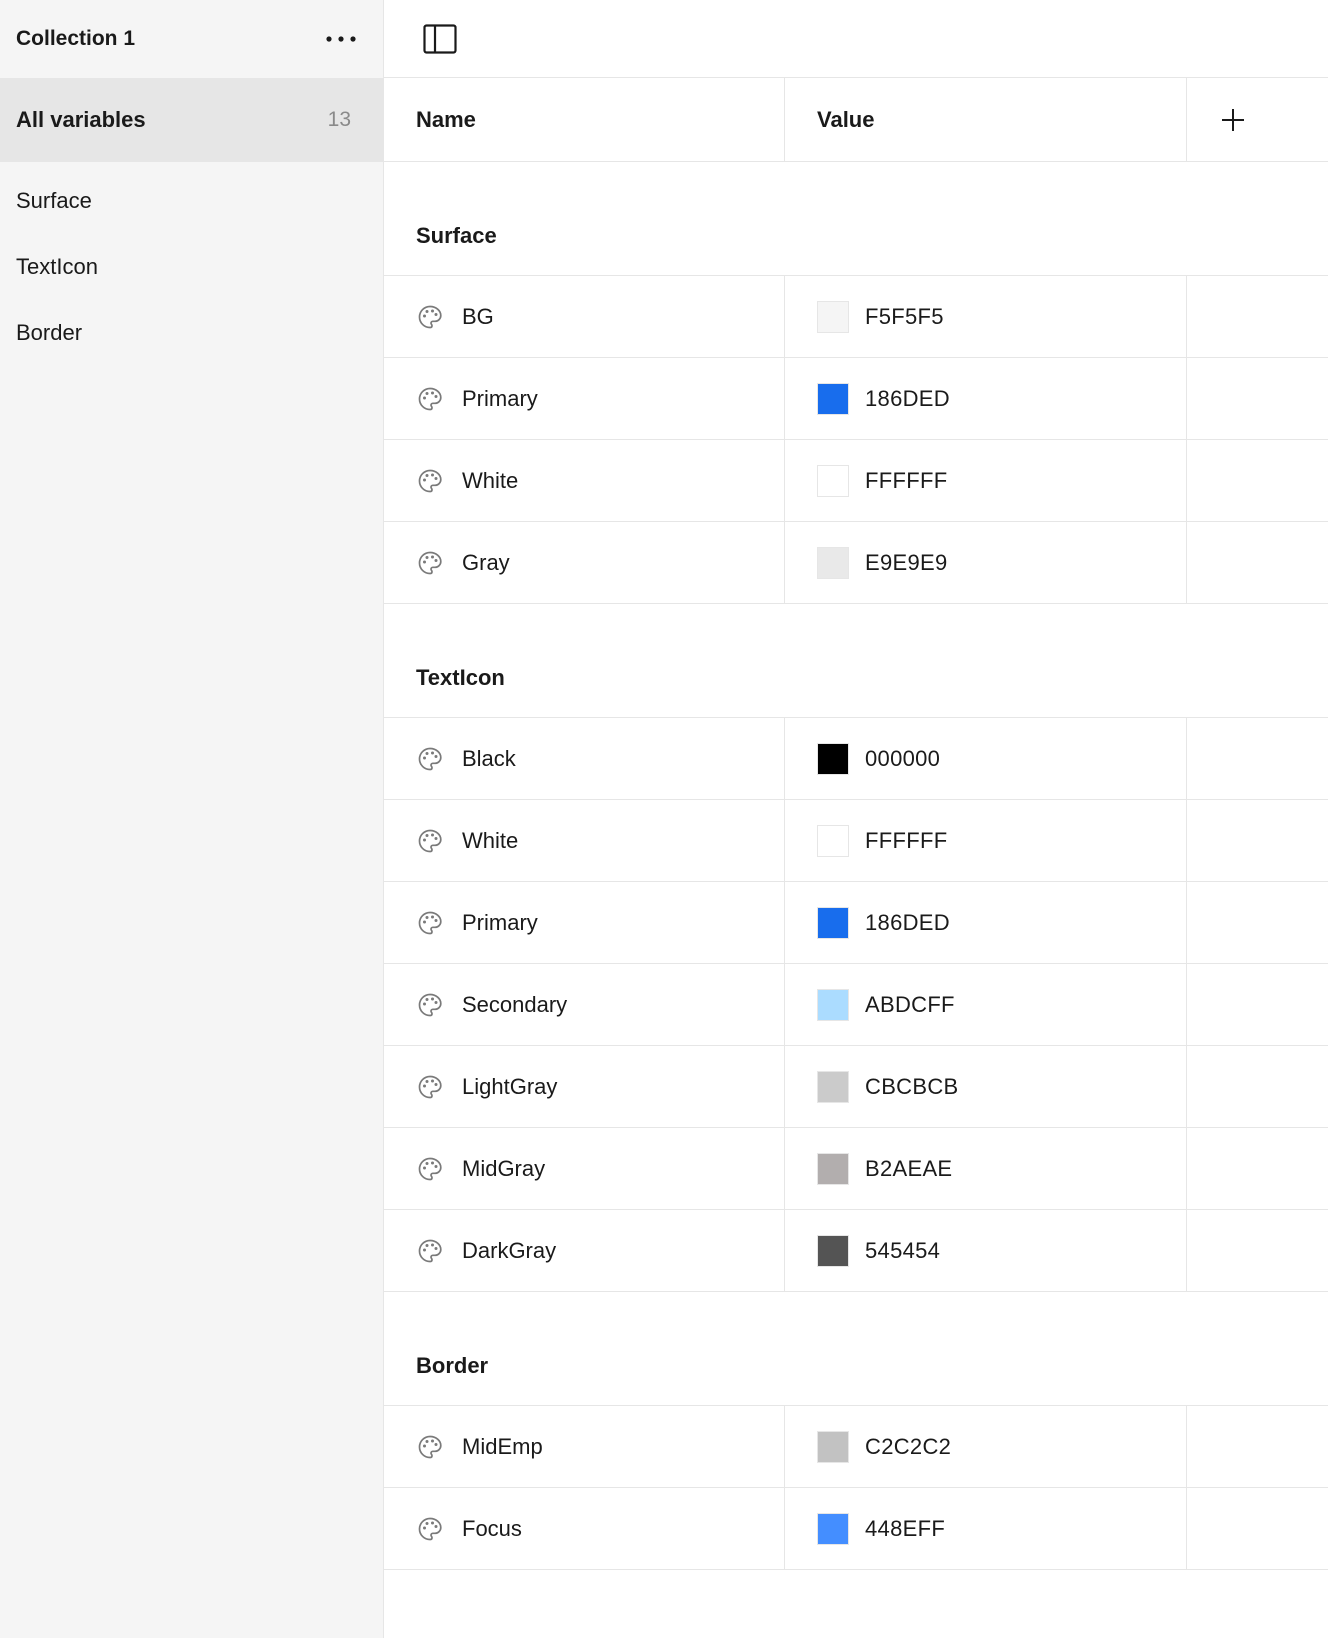 The image size is (1328, 1638). What do you see at coordinates (903, 758) in the screenshot?
I see `variable-value: 000000` at bounding box center [903, 758].